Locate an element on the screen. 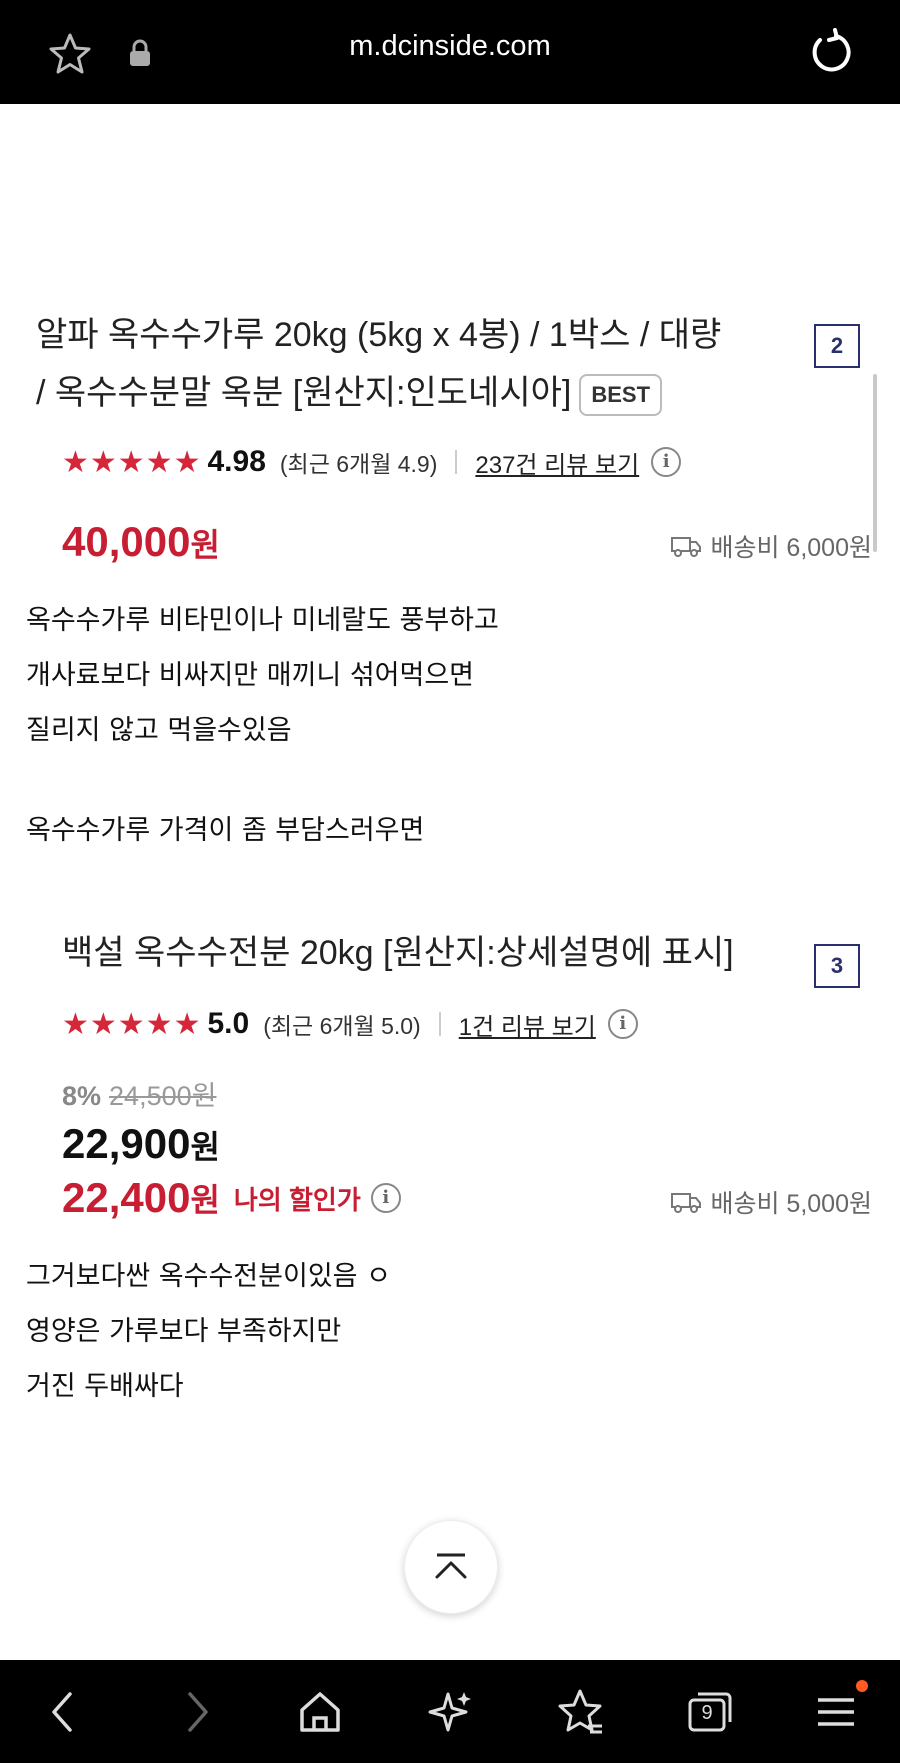  rating-row: ★★★★★ 4.98 (최근 6개월 4.9) 237건 리뷰 보기 i is located at coordinates (372, 462).